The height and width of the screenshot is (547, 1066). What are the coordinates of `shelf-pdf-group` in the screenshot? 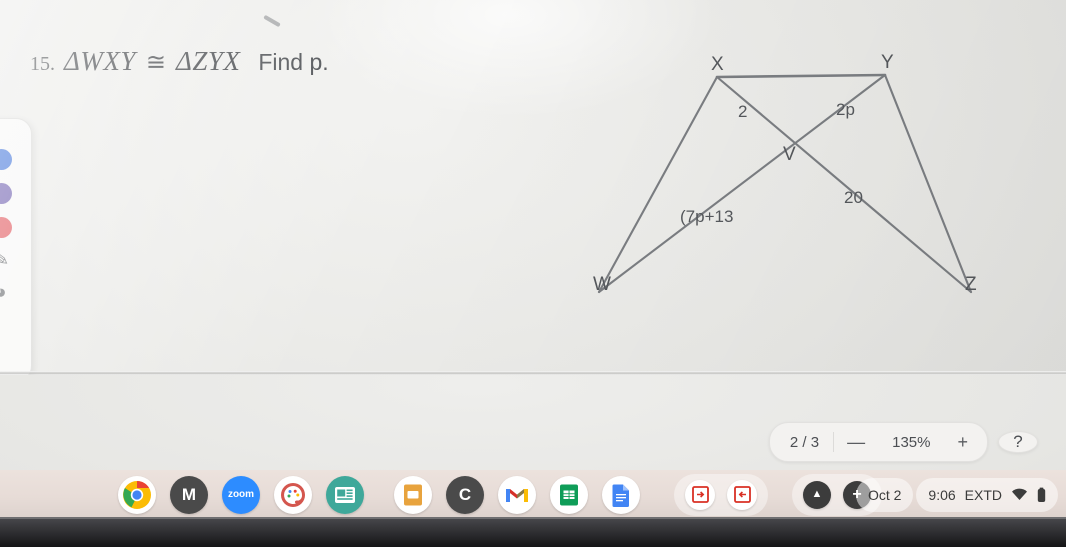 It's located at (721, 494).